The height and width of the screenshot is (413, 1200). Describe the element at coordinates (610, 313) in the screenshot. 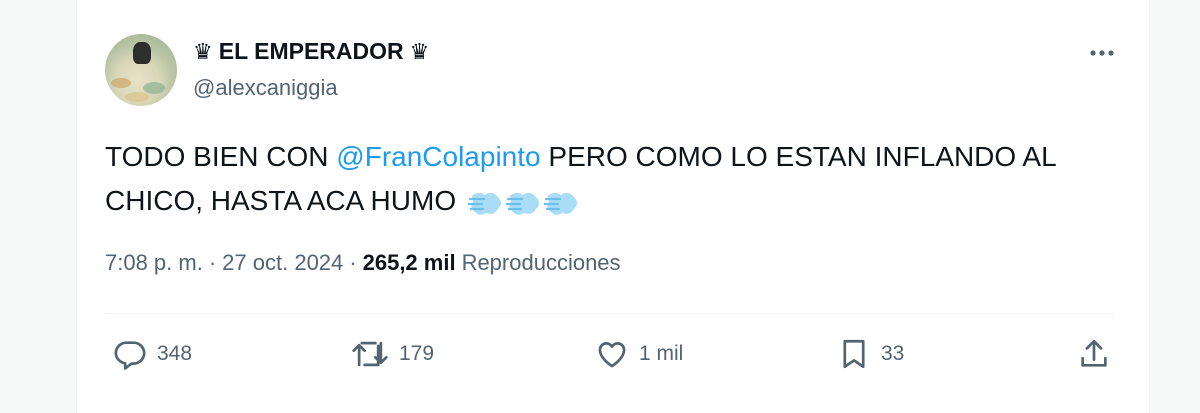

I see `divider` at that location.